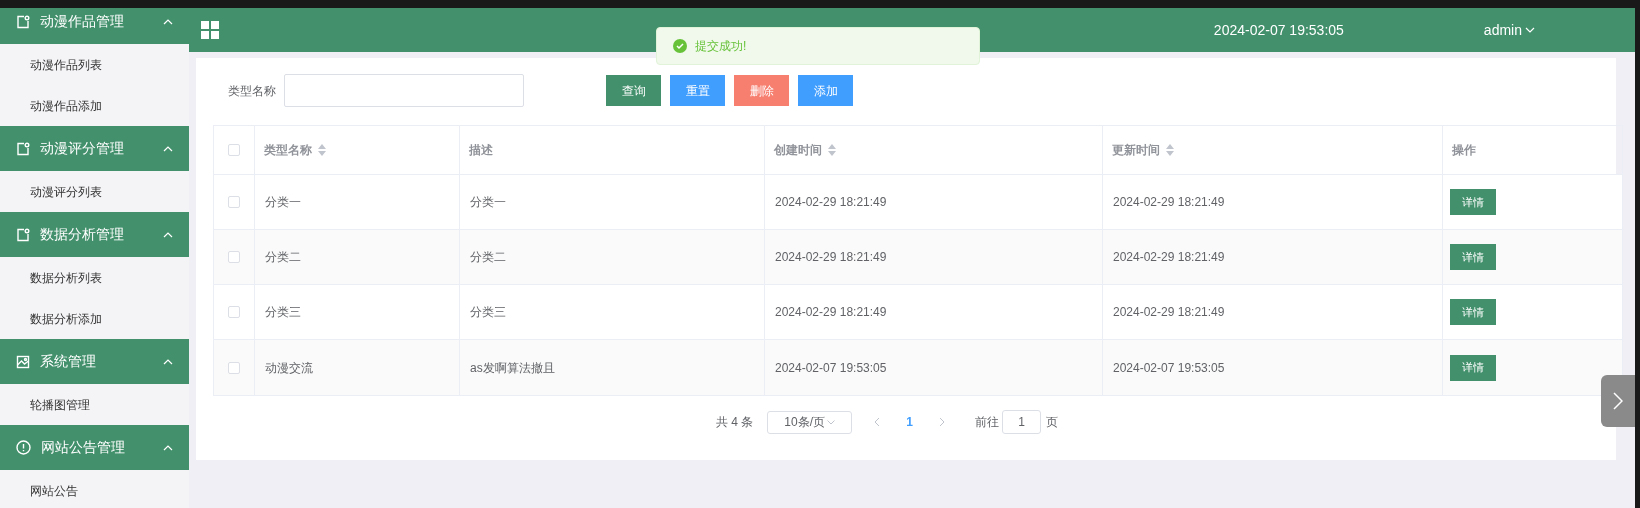 The height and width of the screenshot is (508, 1640). What do you see at coordinates (1022, 422) in the screenshot?
I see `goto-page-field: 1` at bounding box center [1022, 422].